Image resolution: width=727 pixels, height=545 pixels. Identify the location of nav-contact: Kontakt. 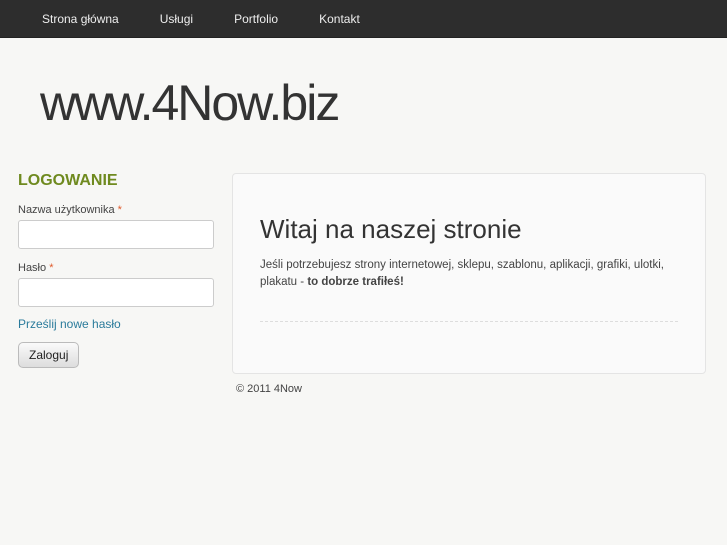
(339, 19).